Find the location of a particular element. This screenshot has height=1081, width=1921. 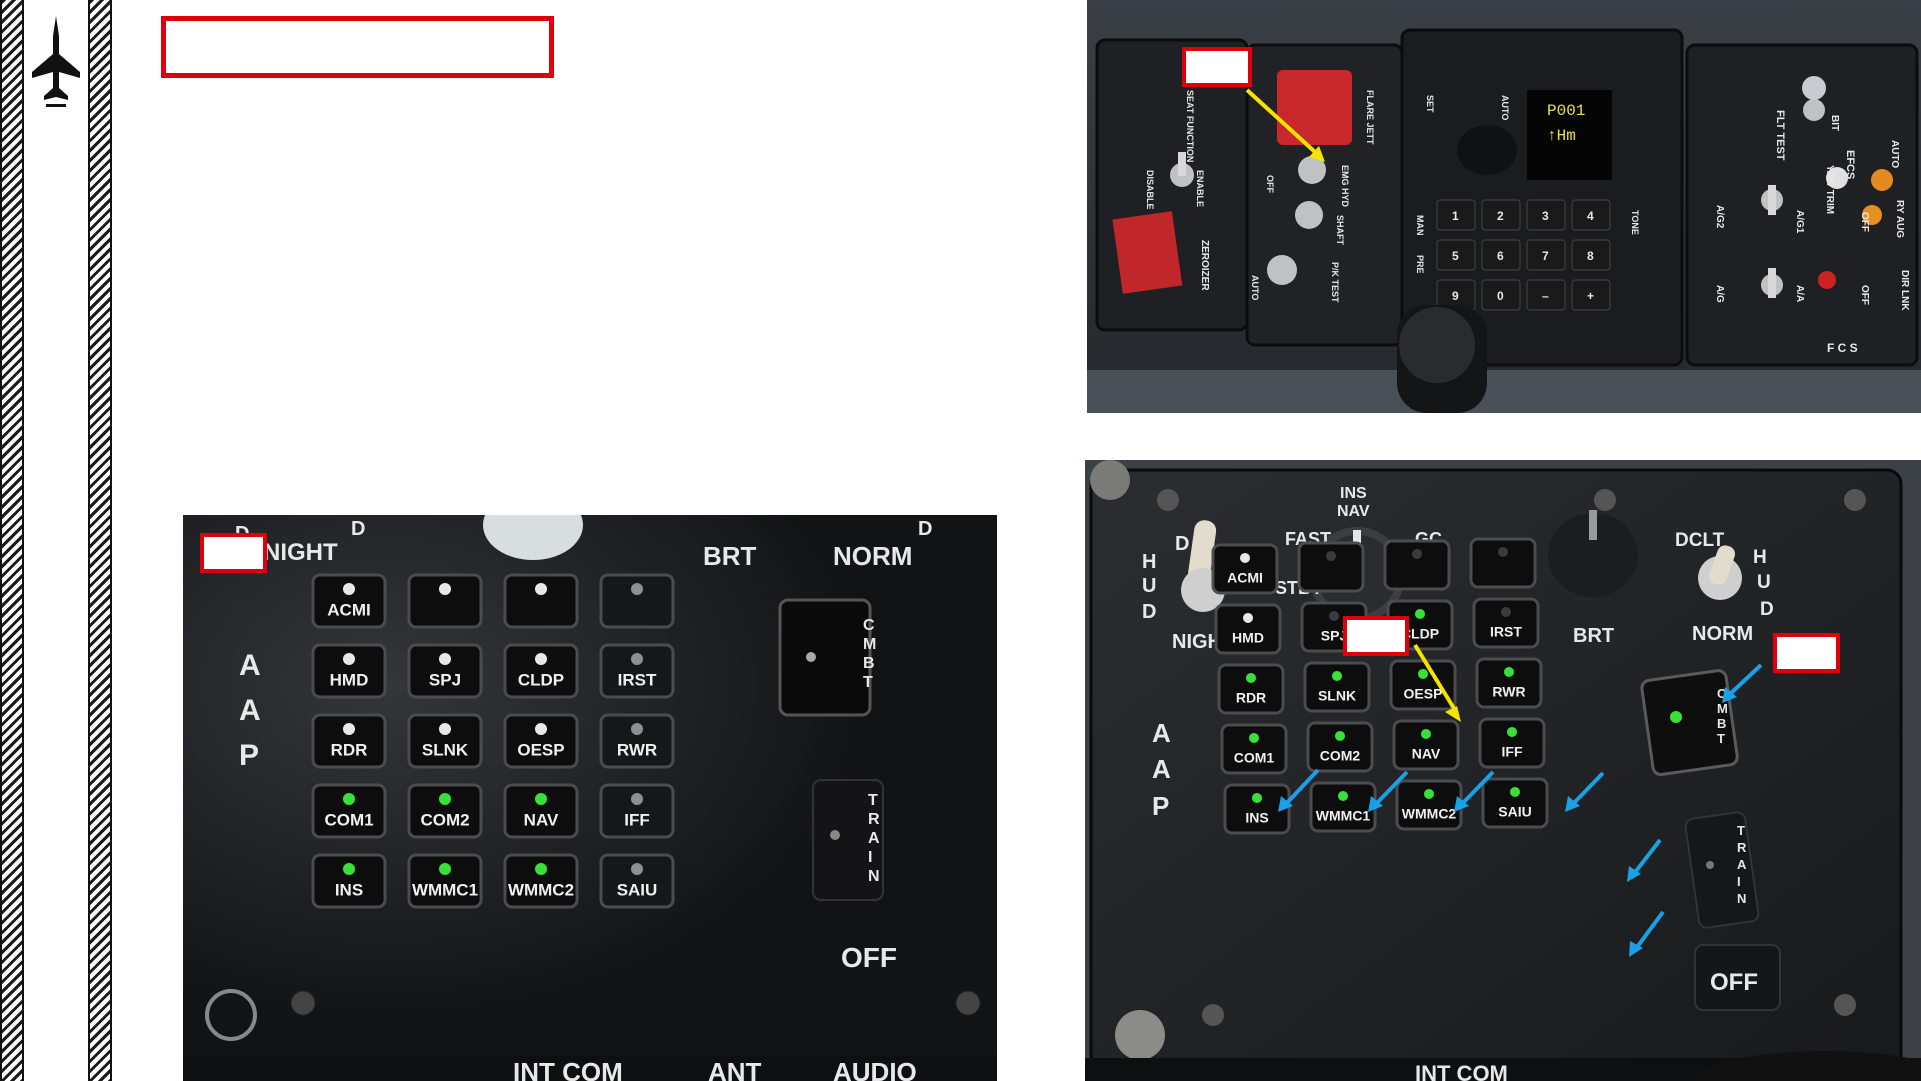

cmbt-button is located at coordinates (825, 657).